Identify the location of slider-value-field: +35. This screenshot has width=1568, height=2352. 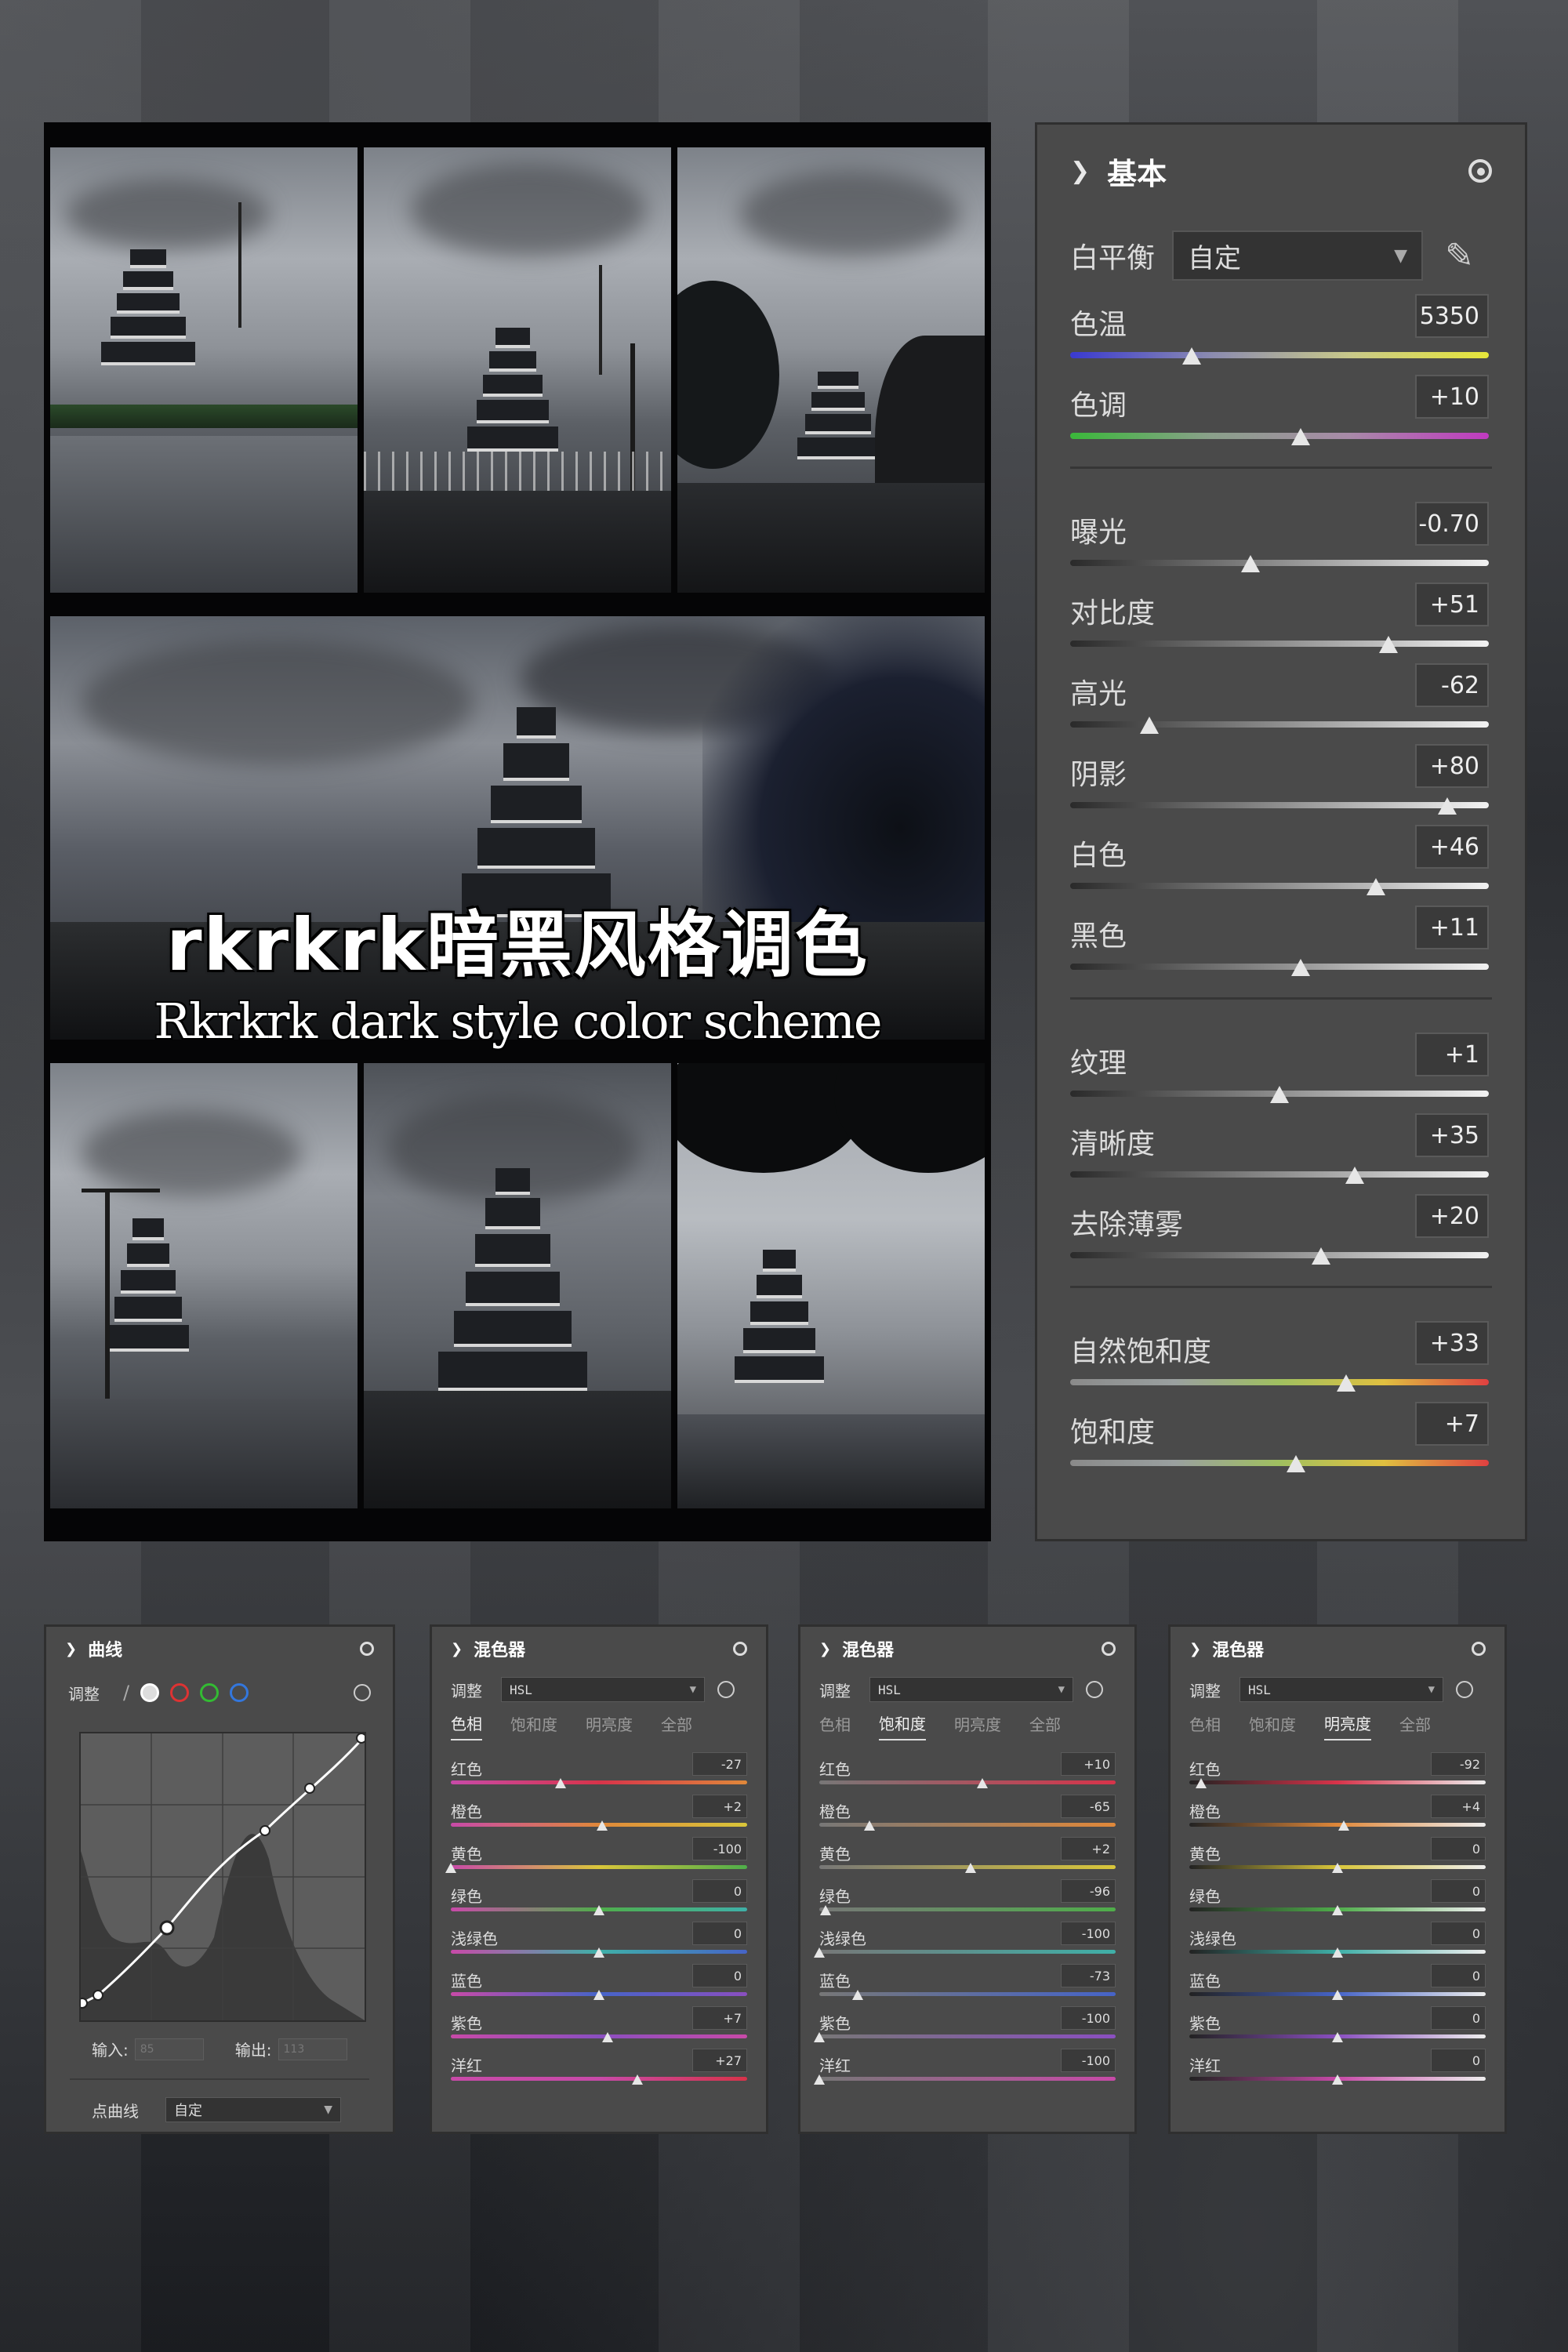
(1452, 1135).